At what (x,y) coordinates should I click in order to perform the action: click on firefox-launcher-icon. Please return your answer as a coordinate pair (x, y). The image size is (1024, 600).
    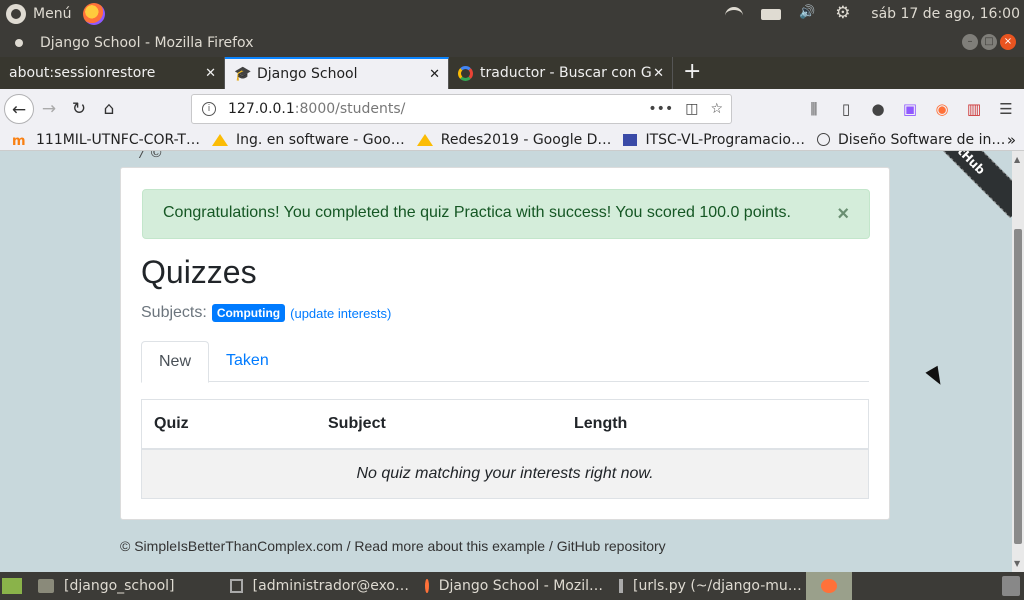
    Looking at the image, I should click on (94, 14).